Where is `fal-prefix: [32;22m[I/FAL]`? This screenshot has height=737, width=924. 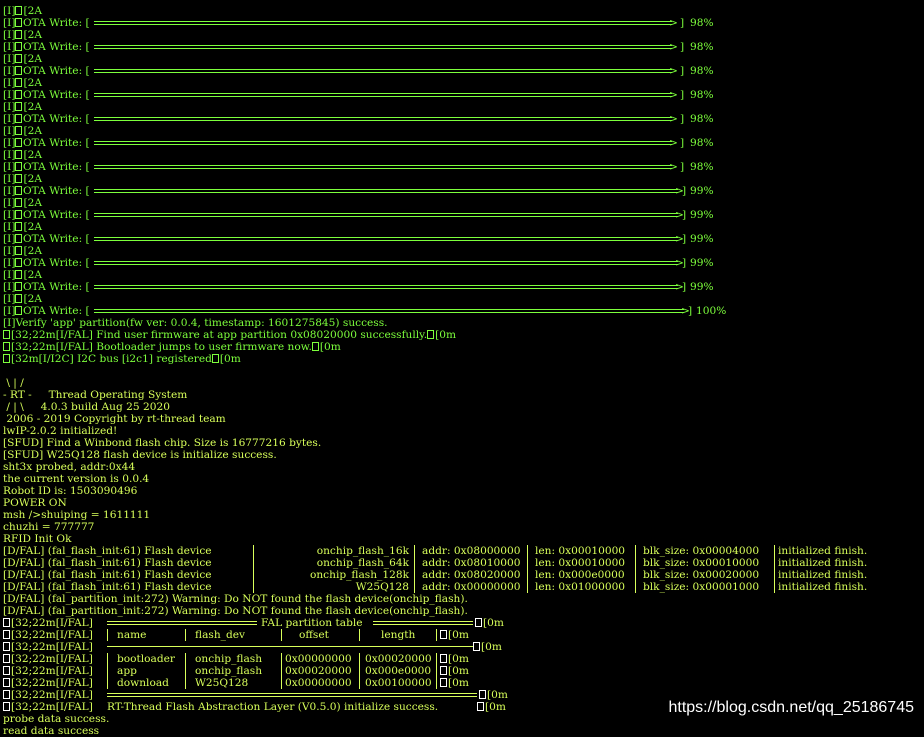 fal-prefix: [32;22m[I/FAL] is located at coordinates (52, 635).